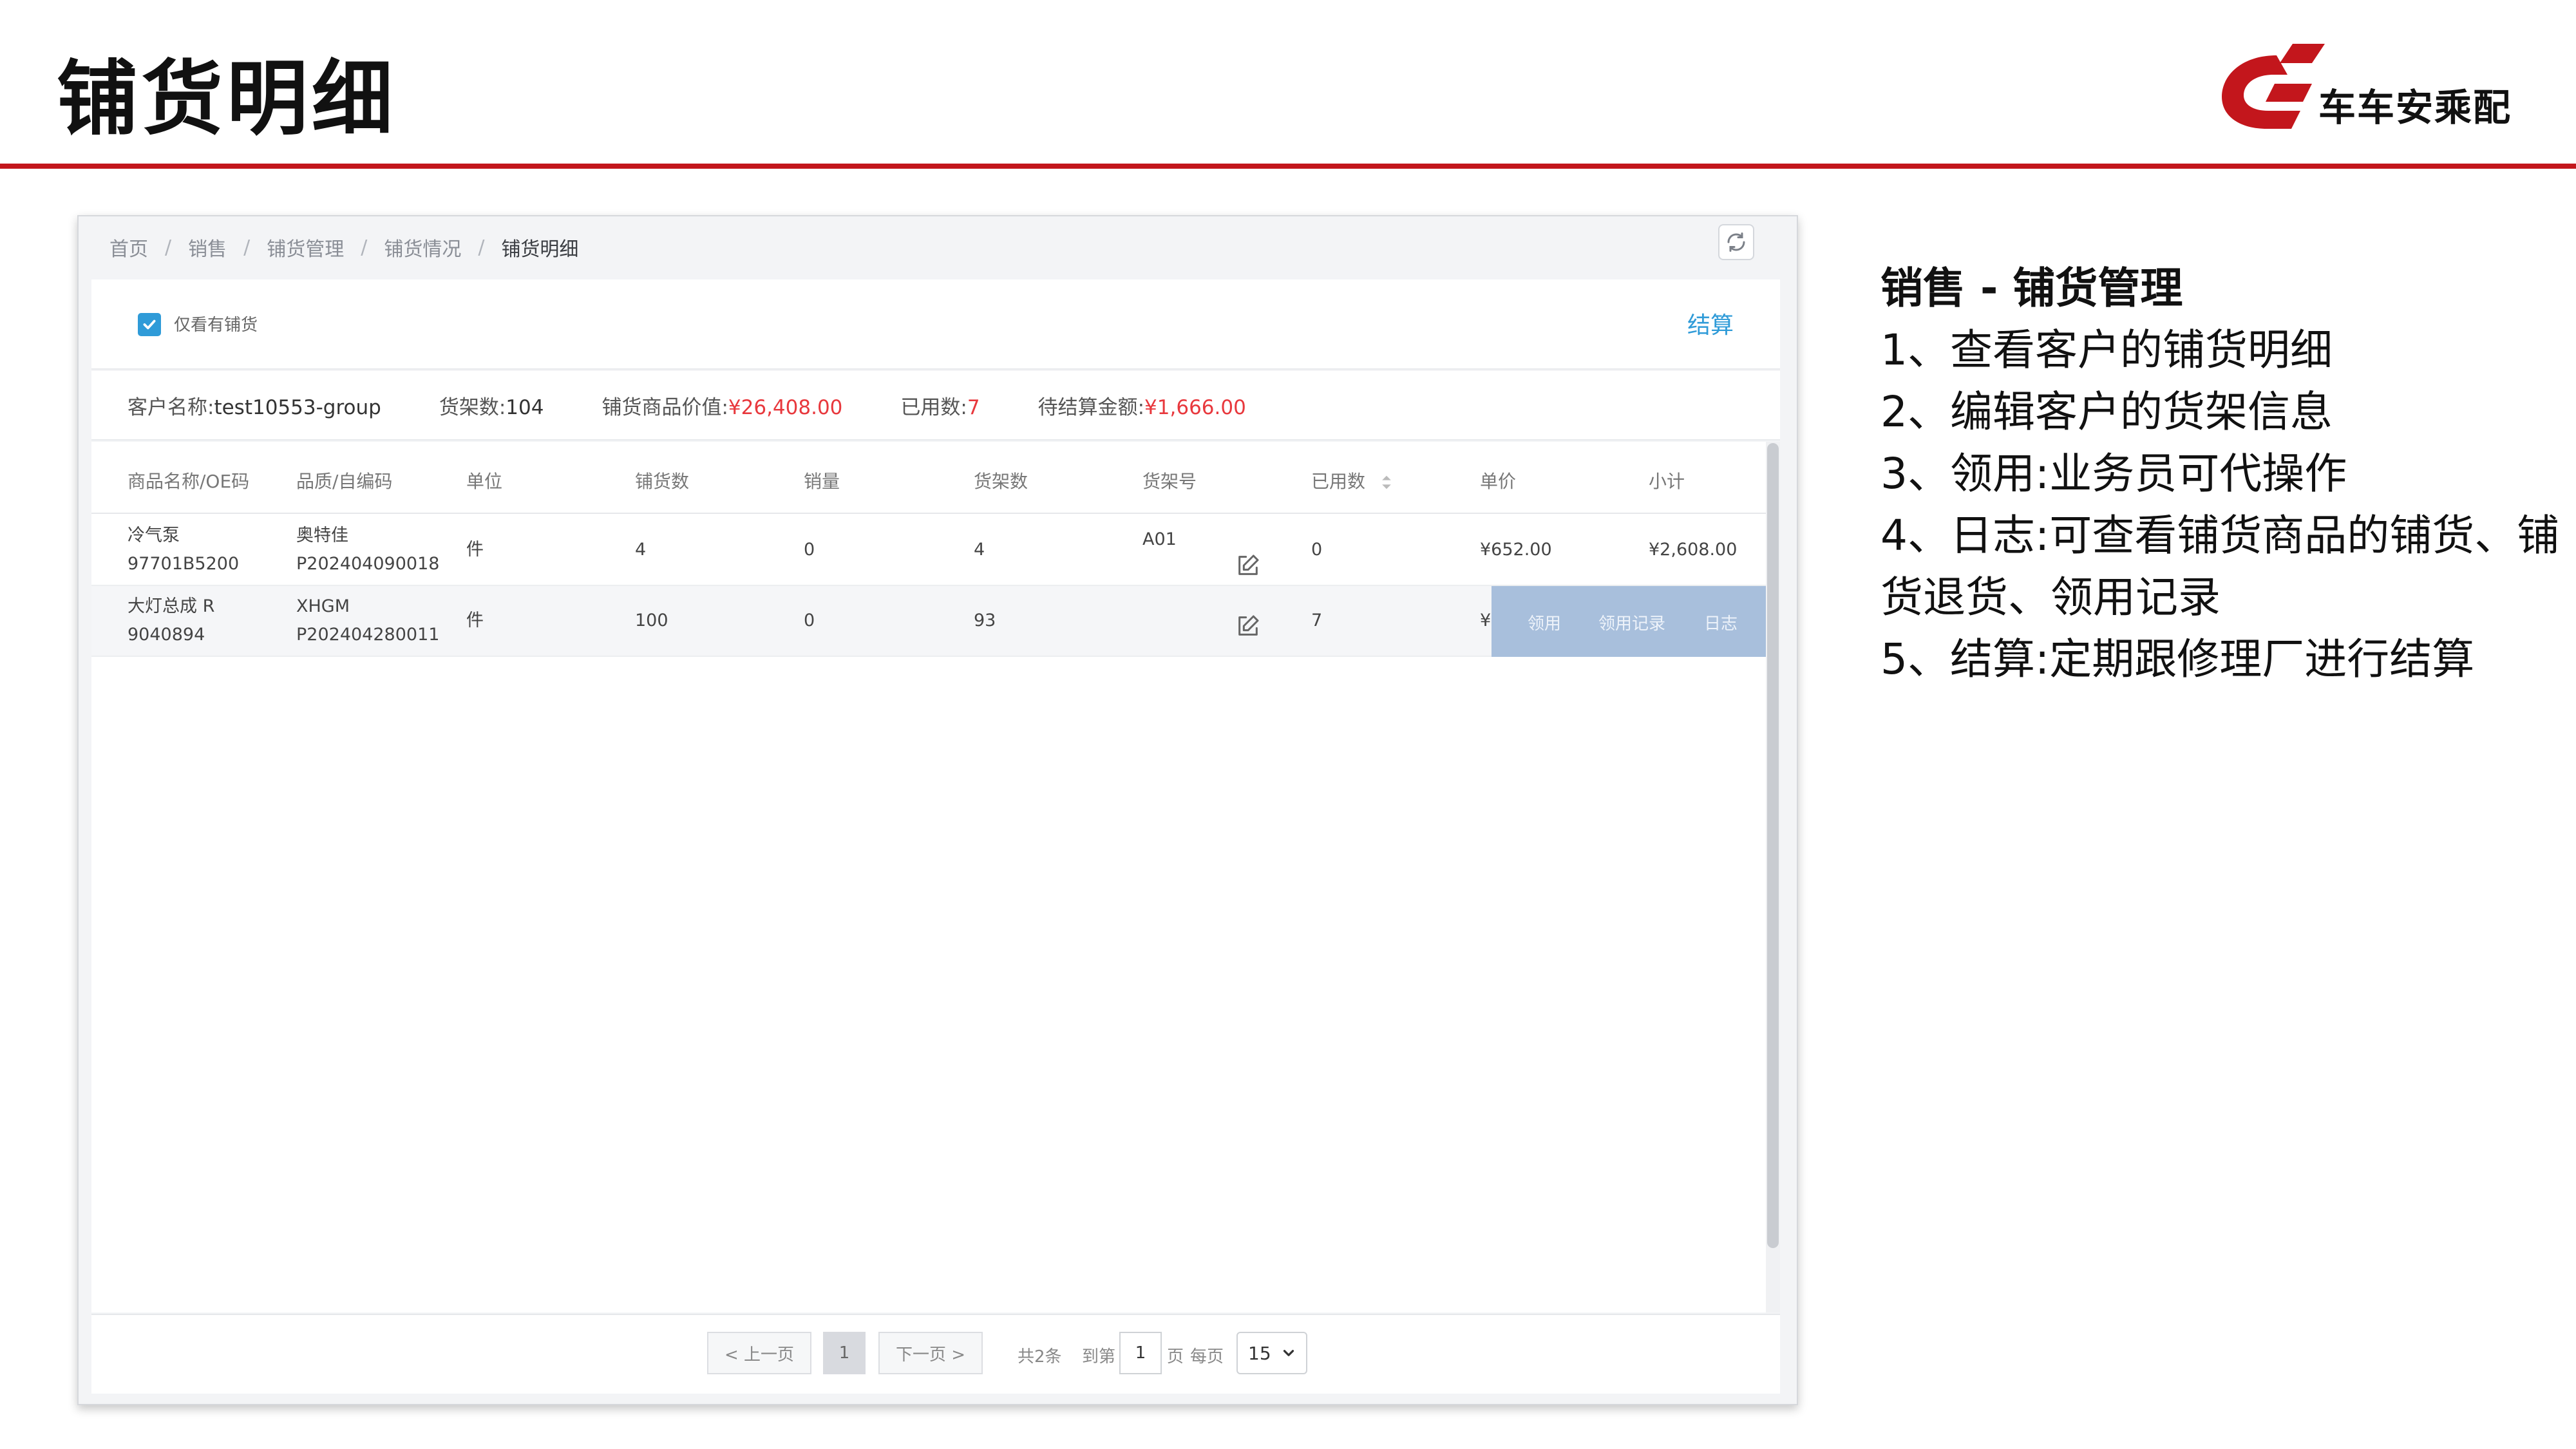 This screenshot has height=1449, width=2576. What do you see at coordinates (1710, 323) in the screenshot?
I see `settle-button: 结算` at bounding box center [1710, 323].